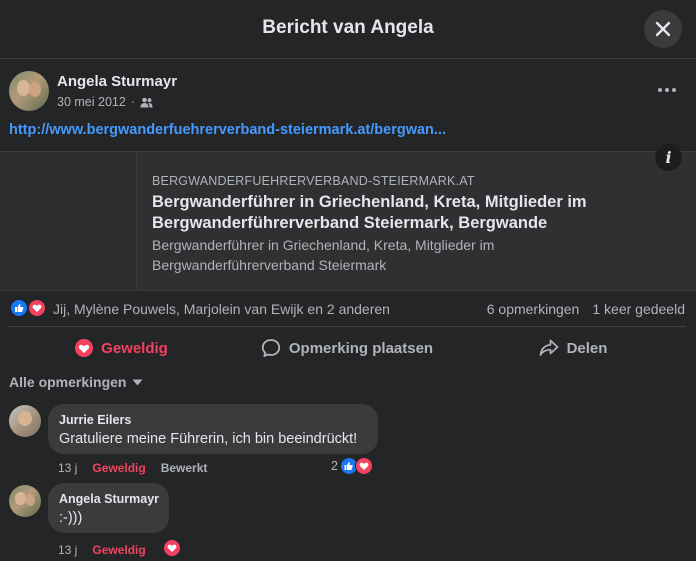  What do you see at coordinates (548, 347) in the screenshot?
I see `share-icon` at bounding box center [548, 347].